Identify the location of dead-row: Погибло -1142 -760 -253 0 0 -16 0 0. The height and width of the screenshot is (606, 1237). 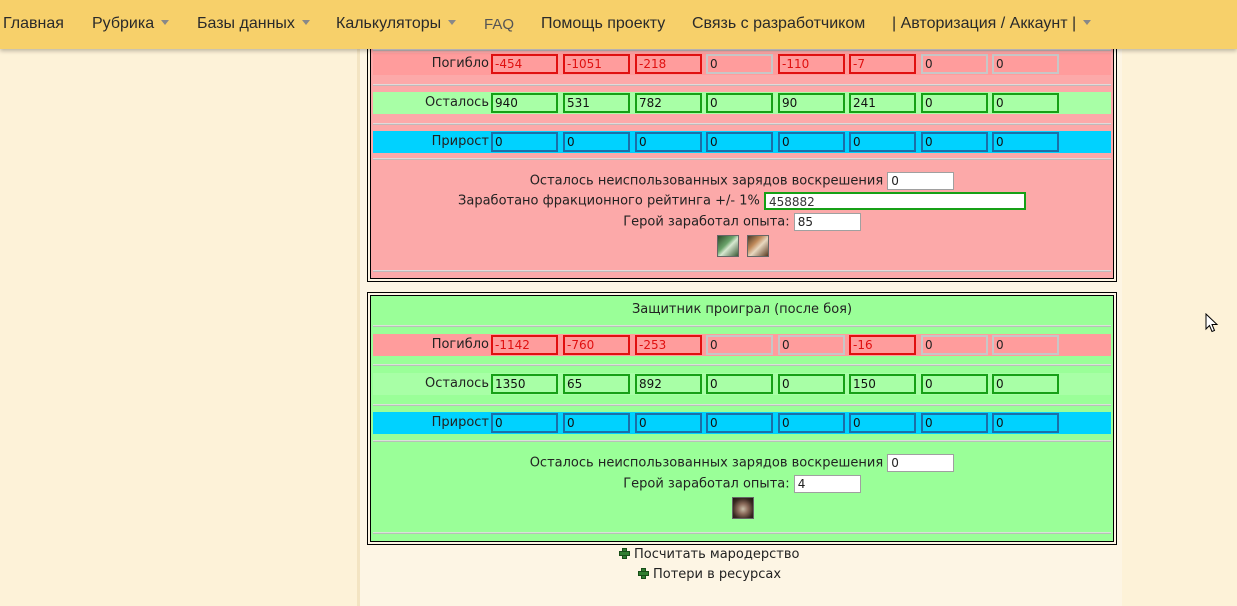
(742, 345).